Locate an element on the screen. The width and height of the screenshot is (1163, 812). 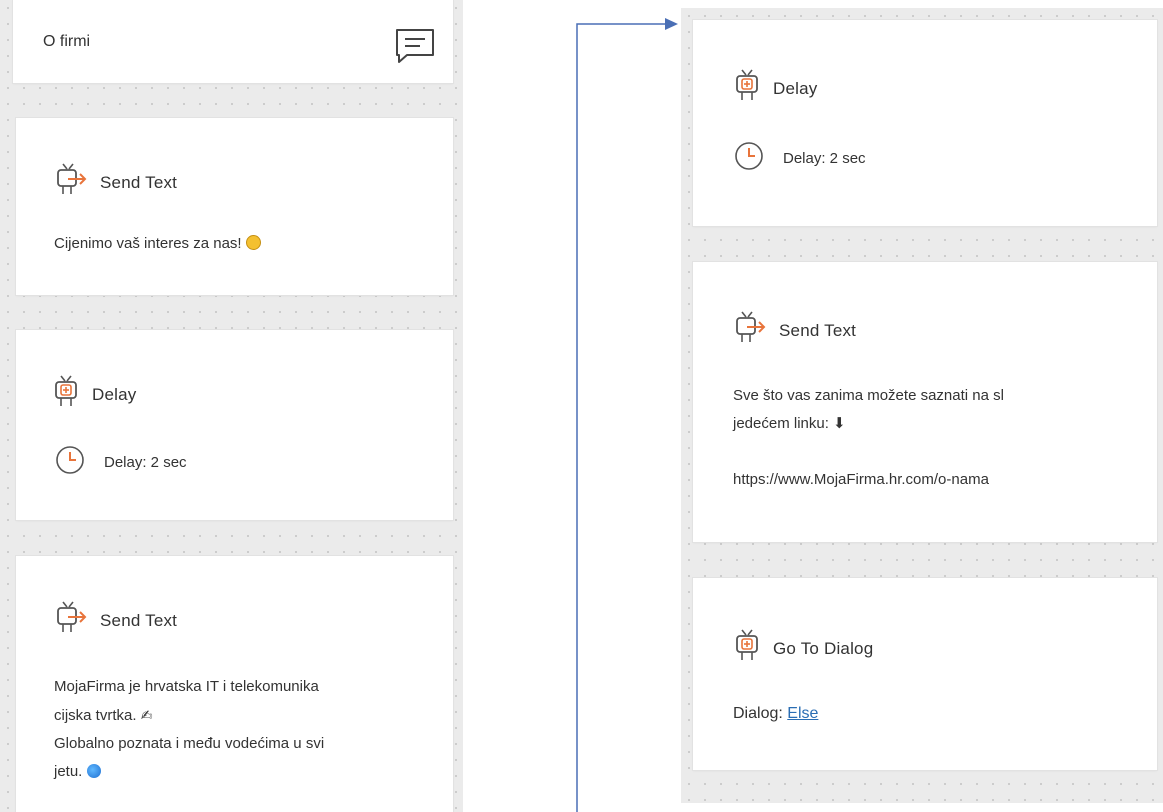
dialog-reference: Dialog: Else is located at coordinates (775, 714).